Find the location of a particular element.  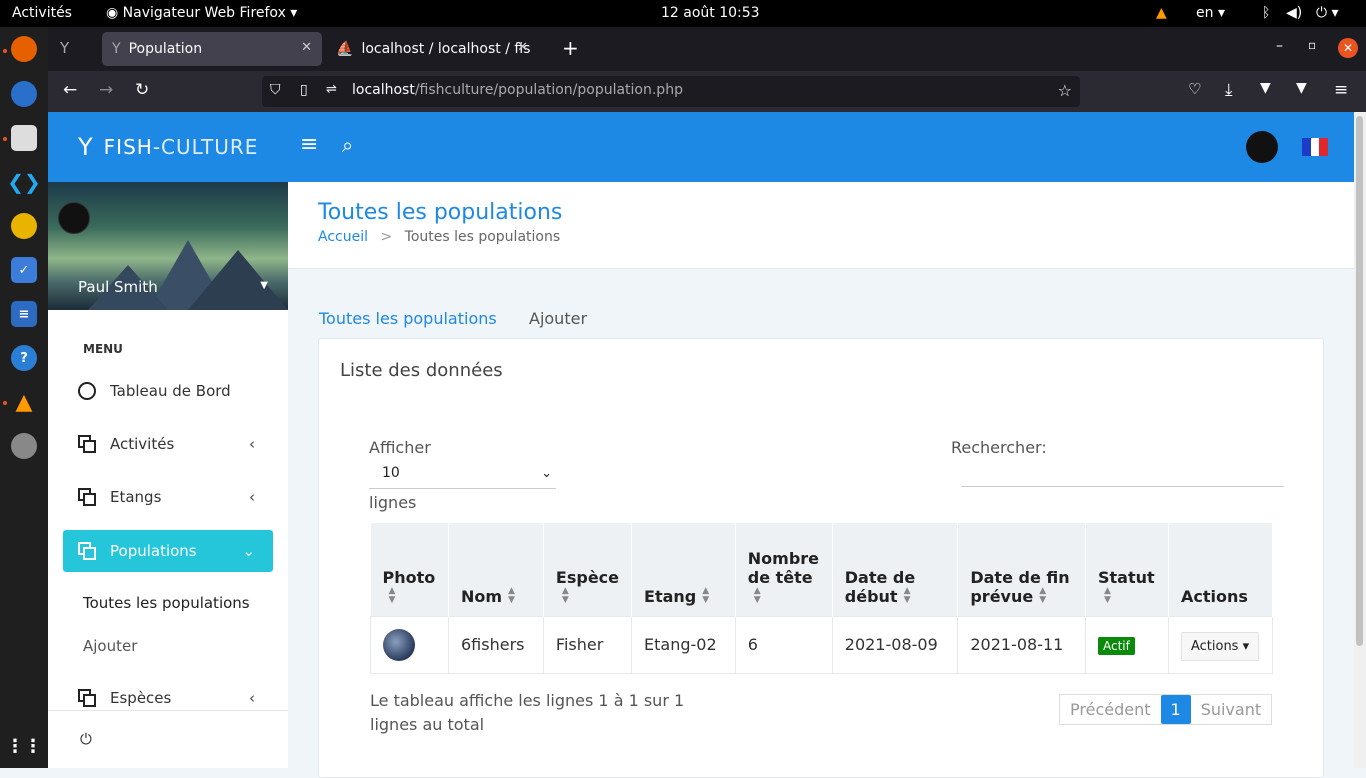

next-button: Suivant is located at coordinates (1231, 709).